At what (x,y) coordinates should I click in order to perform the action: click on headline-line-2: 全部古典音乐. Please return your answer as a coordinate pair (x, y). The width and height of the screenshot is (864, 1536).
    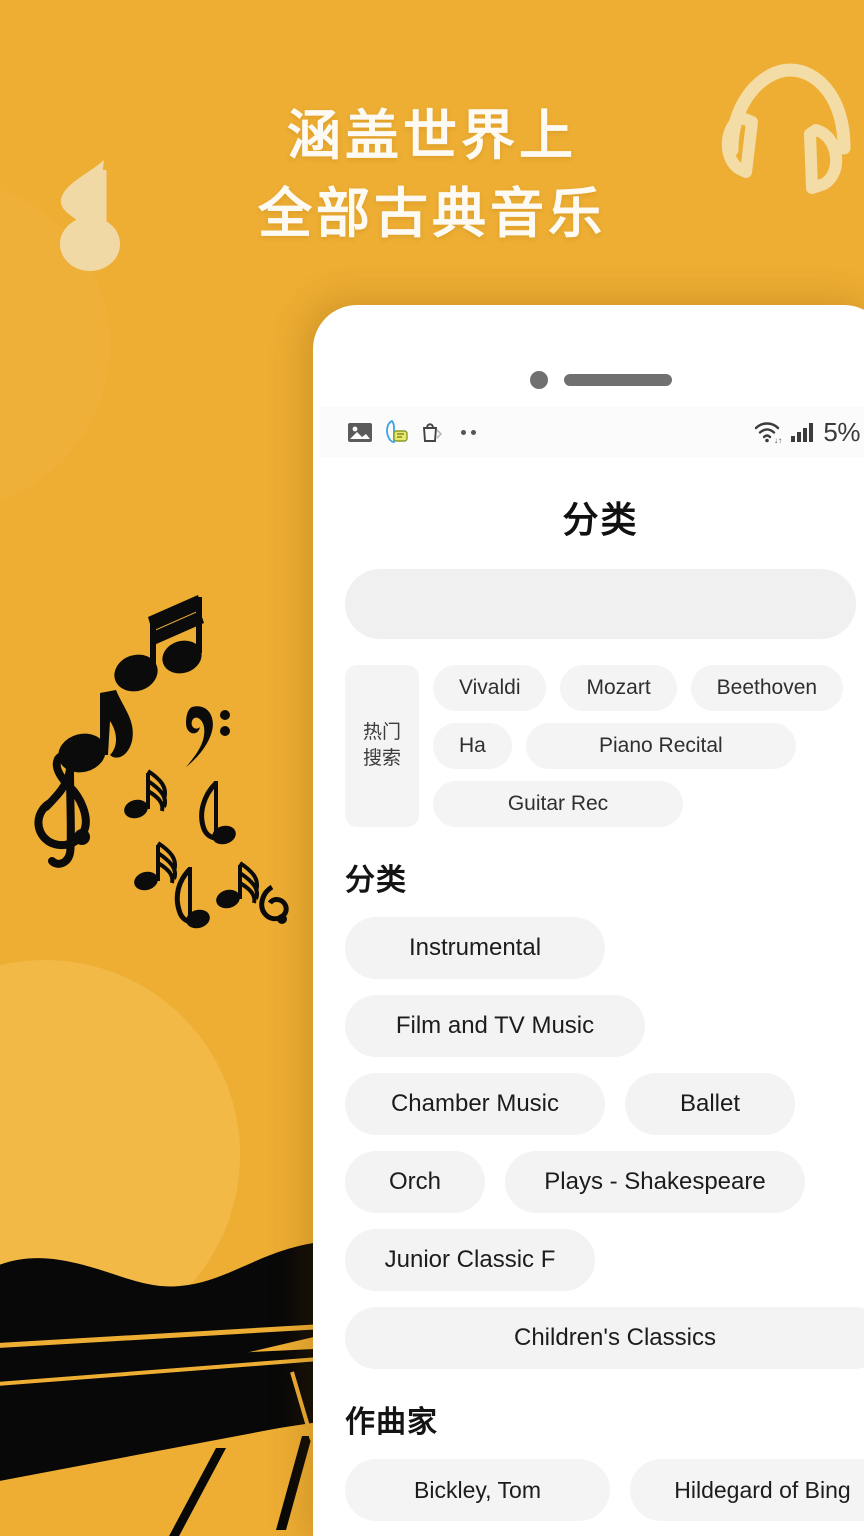
    Looking at the image, I should click on (432, 213).